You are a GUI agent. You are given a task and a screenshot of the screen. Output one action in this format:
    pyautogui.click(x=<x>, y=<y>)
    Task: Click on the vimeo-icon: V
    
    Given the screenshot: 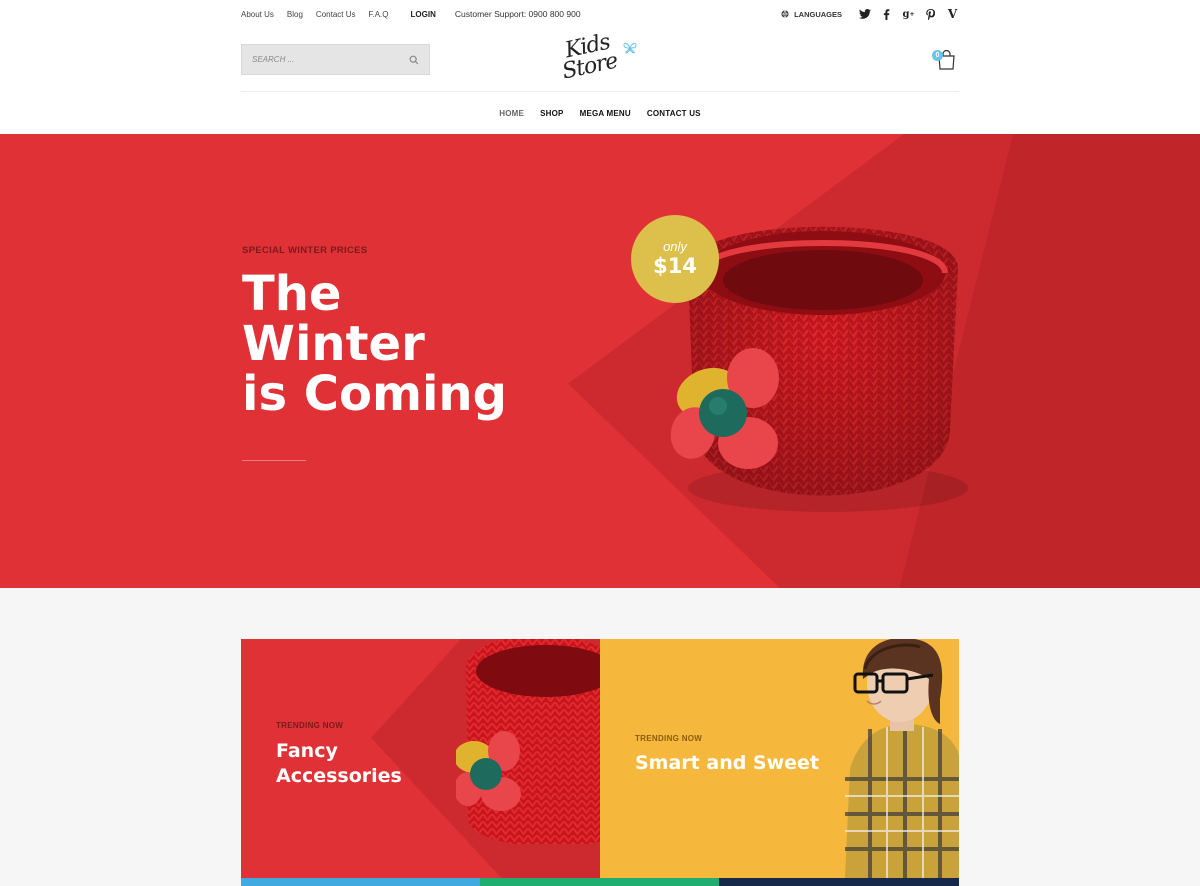 What is the action you would take?
    pyautogui.click(x=952, y=14)
    